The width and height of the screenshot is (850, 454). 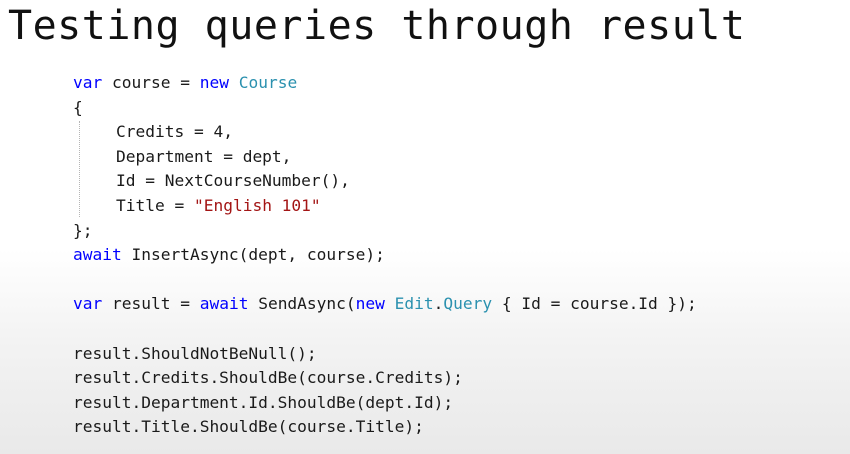 I want to click on type-name: Course, so click(x=268, y=82).